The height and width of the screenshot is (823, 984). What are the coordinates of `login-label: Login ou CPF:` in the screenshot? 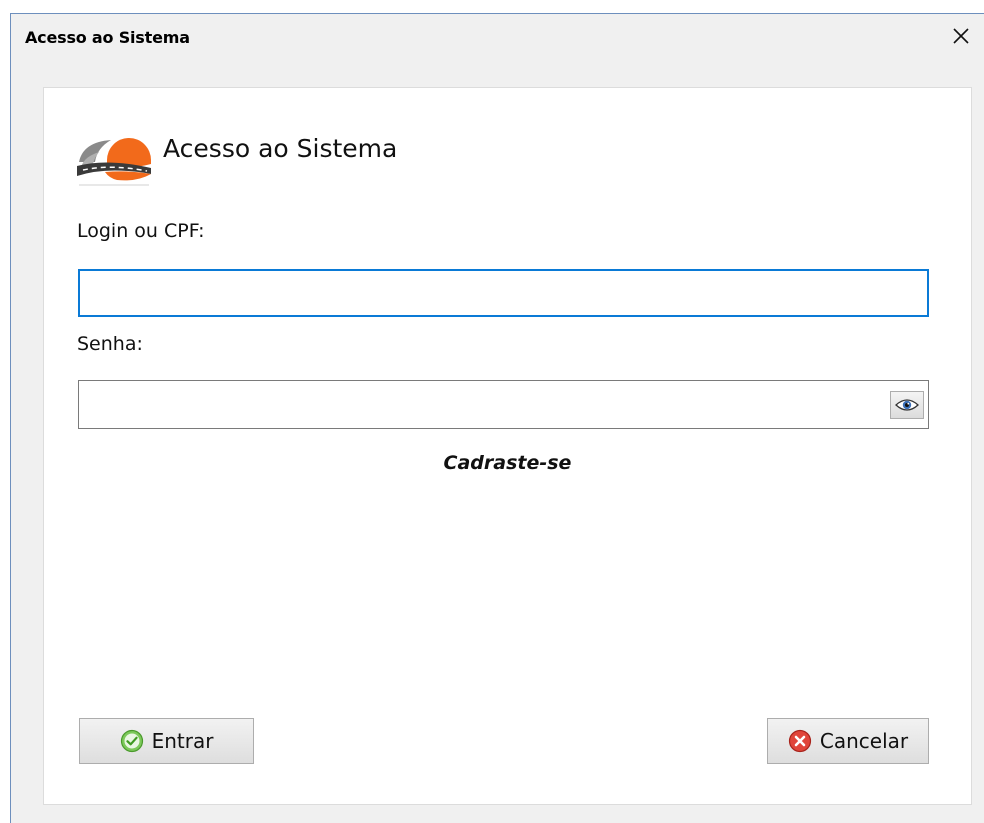 It's located at (141, 231).